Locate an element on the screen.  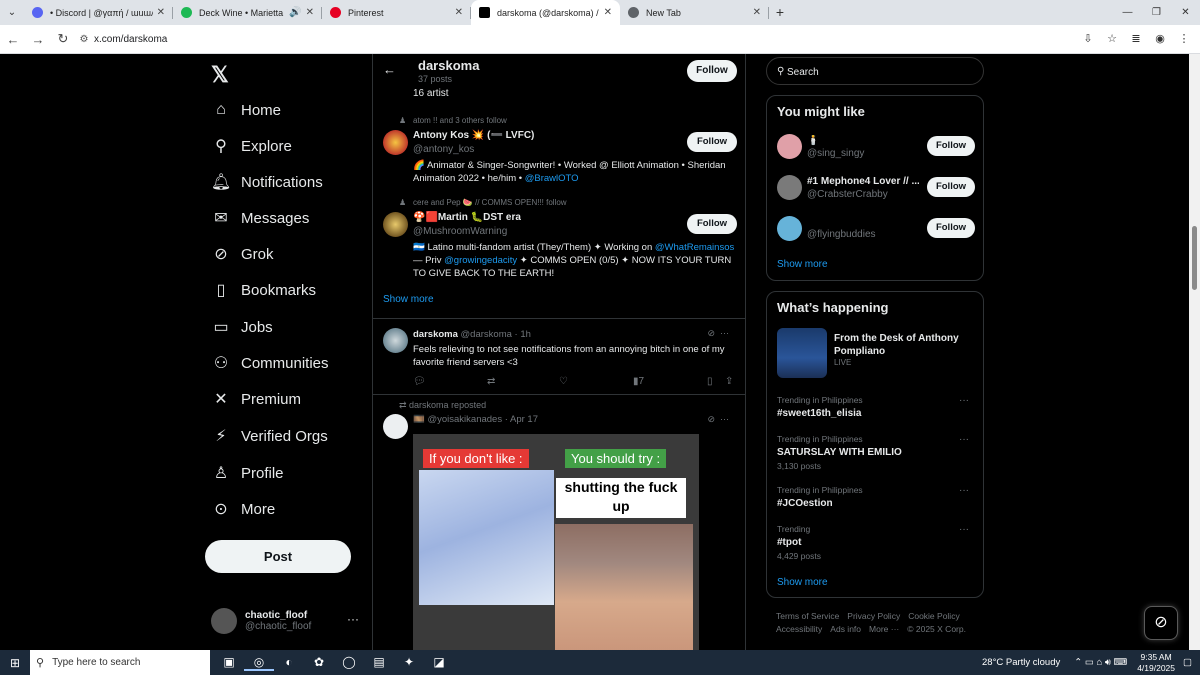
reload-icon: ↻ is located at coordinates (63, 39).